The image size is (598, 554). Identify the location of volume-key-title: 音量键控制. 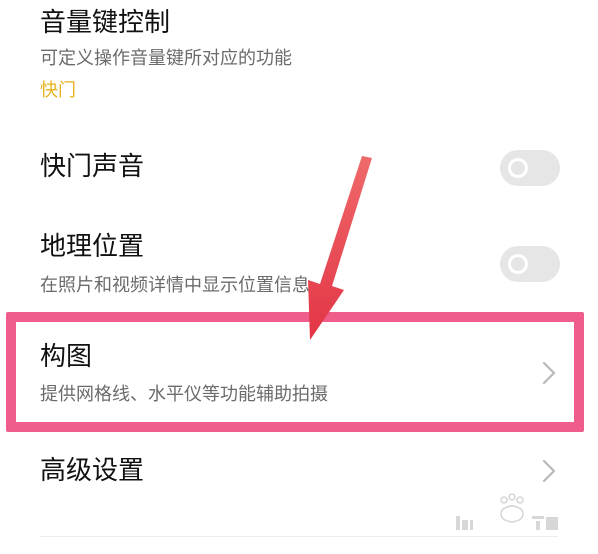
(105, 23).